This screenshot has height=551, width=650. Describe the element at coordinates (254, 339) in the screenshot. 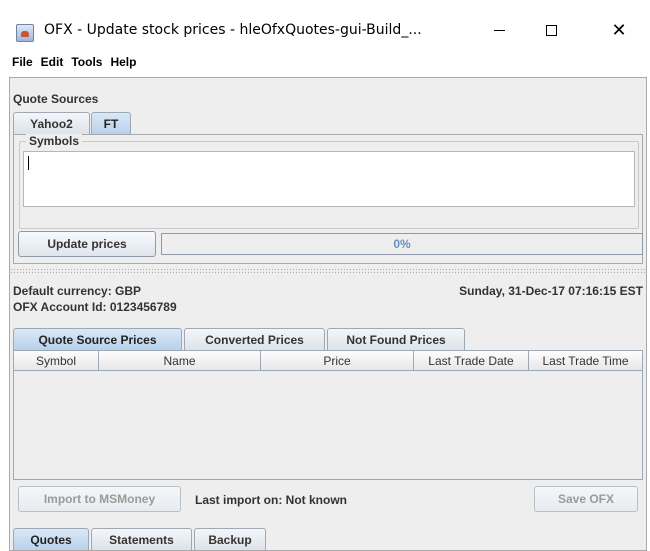

I see `tab-converted-prices: Converted Prices` at that location.